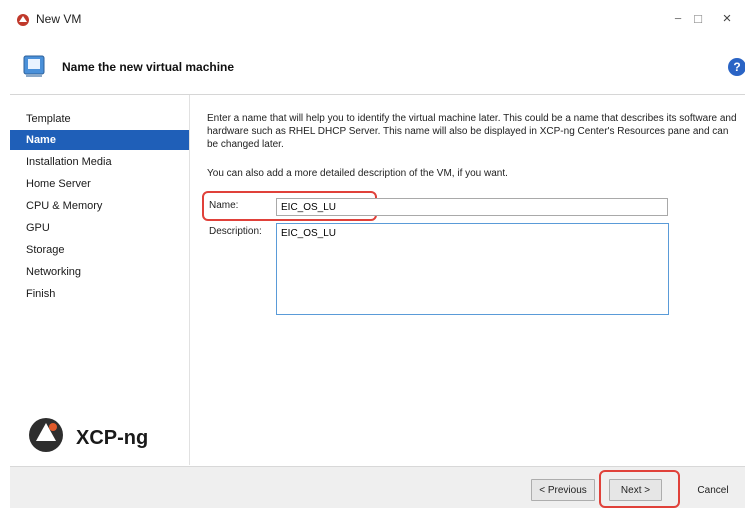 The width and height of the screenshot is (745, 508). I want to click on sidebar-item-gpu: GPU, so click(99, 228).